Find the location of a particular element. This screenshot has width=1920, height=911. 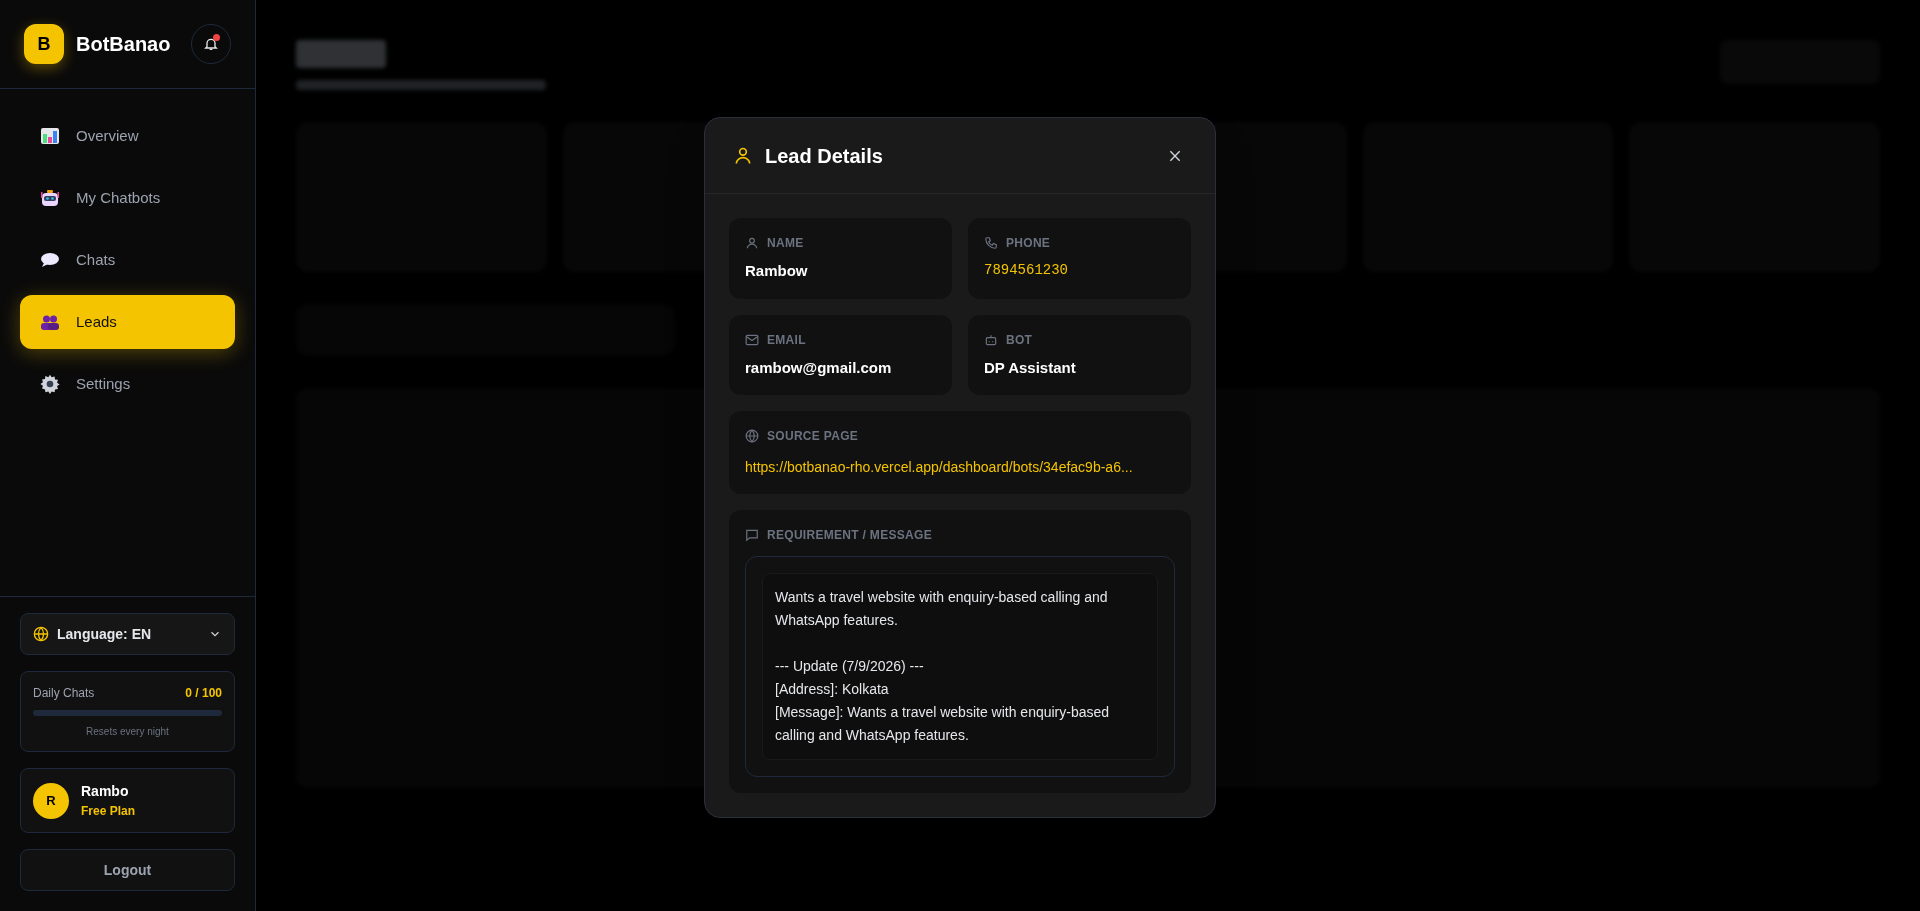

usage-note: Resets every night is located at coordinates (127, 732).